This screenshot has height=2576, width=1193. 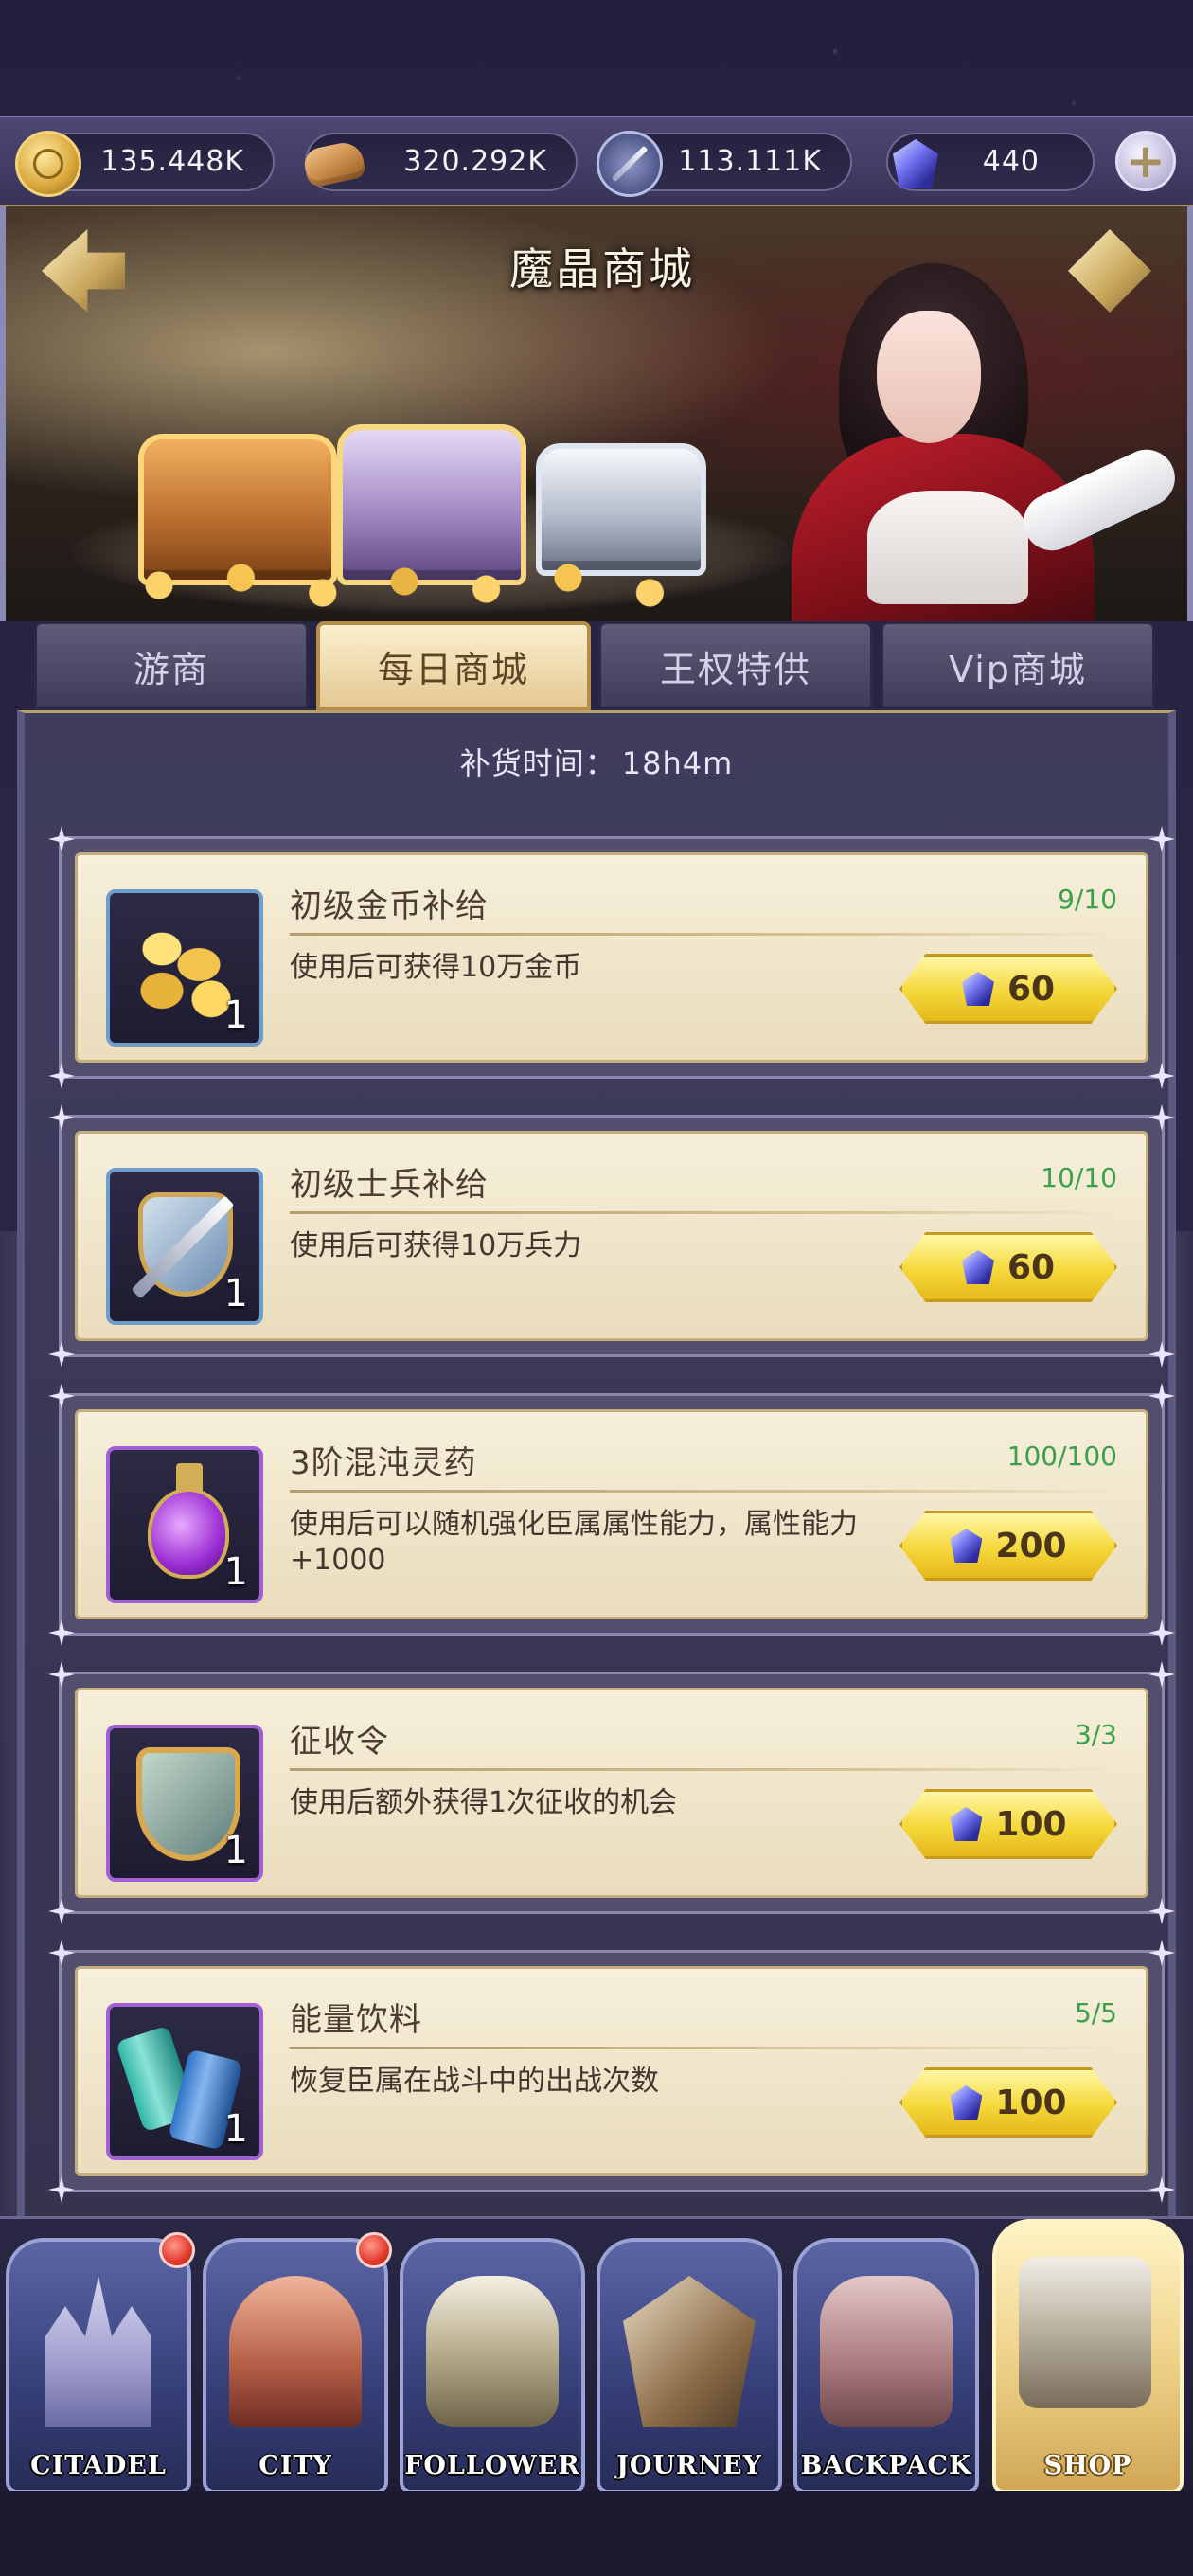 I want to click on item-name: 初级士兵补给, so click(x=389, y=1185).